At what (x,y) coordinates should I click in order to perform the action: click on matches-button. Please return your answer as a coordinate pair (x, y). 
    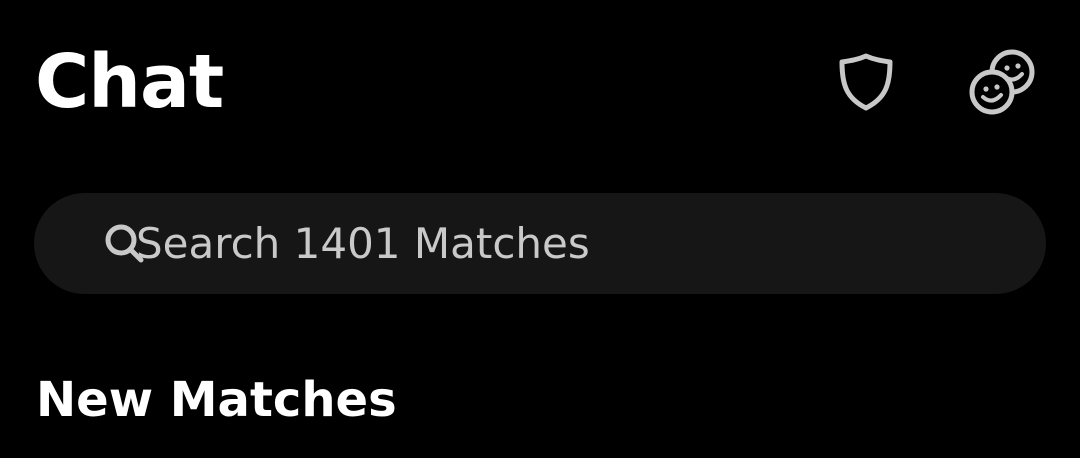
    Looking at the image, I should click on (1002, 82).